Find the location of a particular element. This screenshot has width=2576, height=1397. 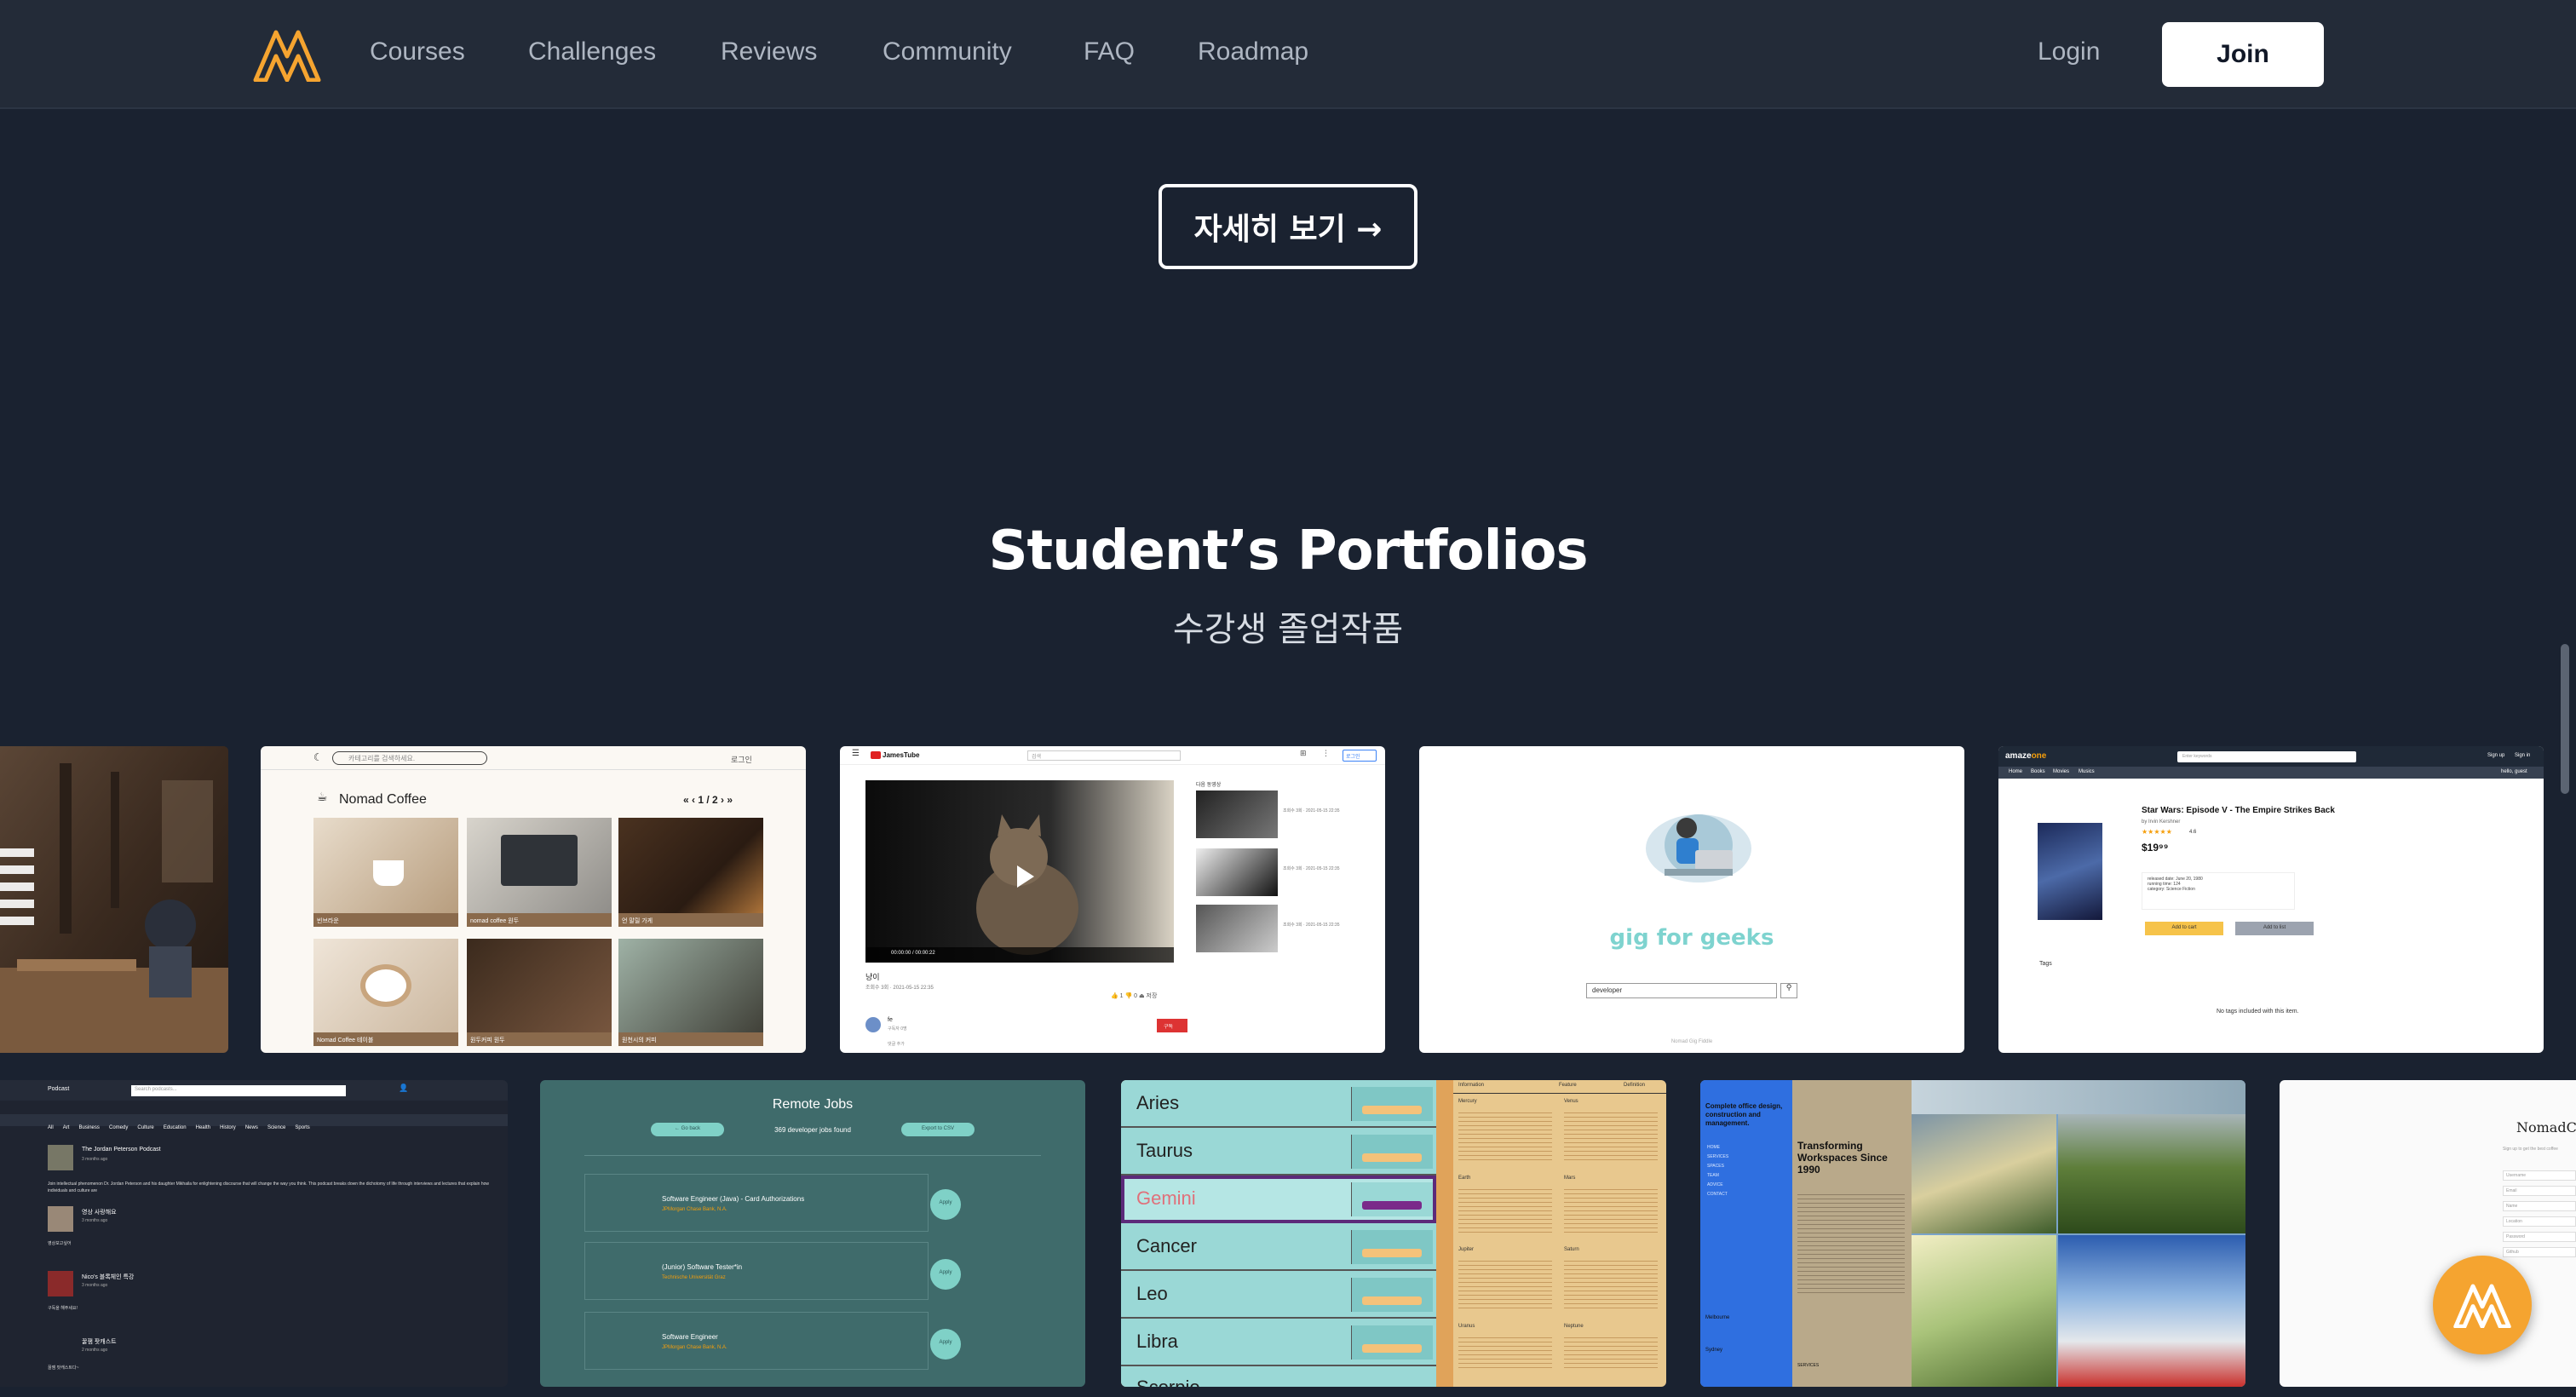

podcast-brand: Podcast is located at coordinates (59, 1089).